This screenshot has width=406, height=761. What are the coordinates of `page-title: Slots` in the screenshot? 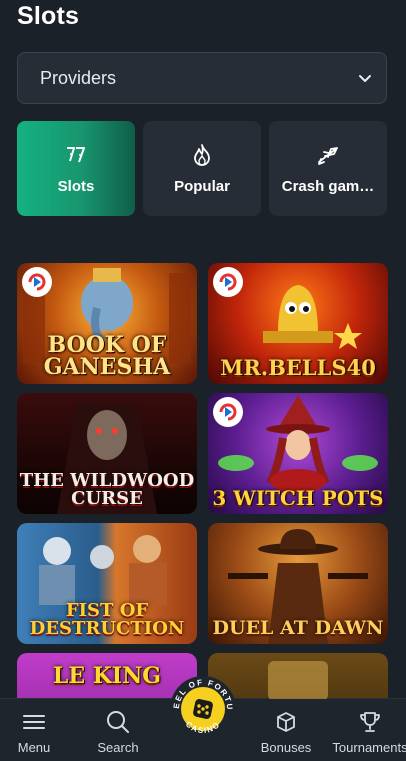 It's located at (48, 16).